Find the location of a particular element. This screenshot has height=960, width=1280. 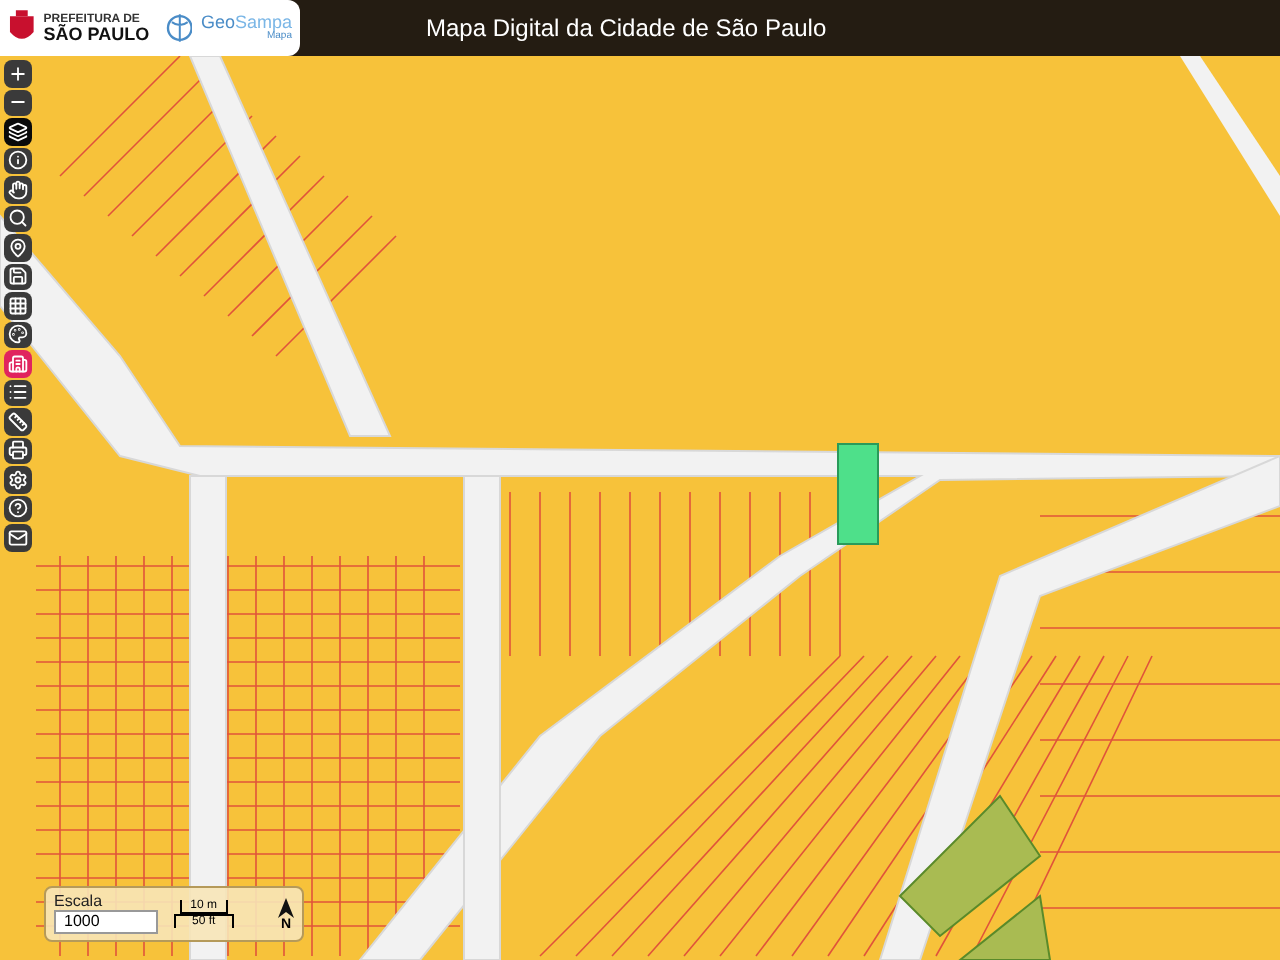

search-icon is located at coordinates (18, 218).